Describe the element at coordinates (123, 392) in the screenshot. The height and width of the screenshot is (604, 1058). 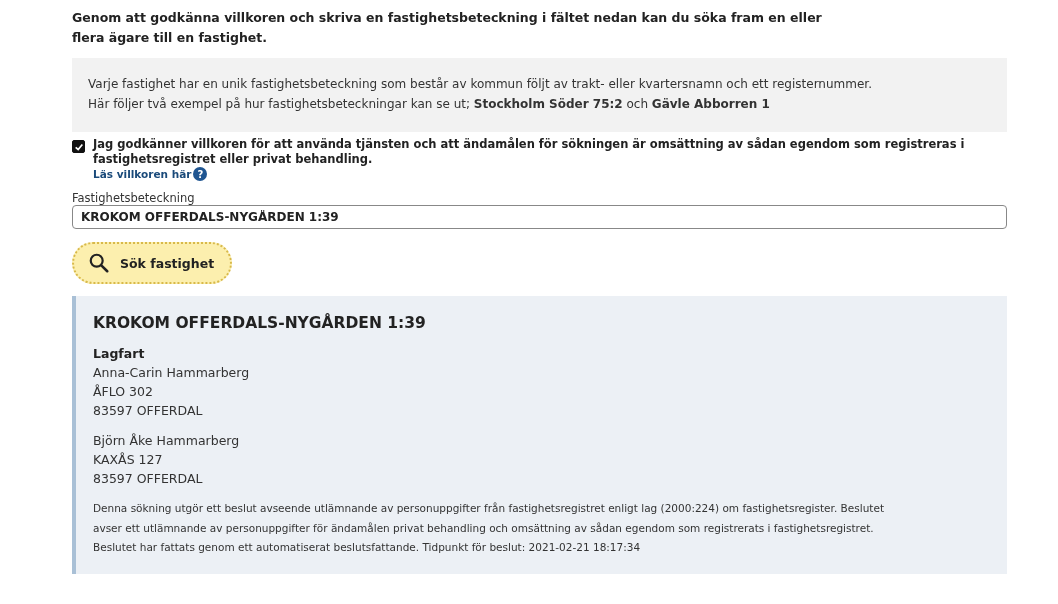
I see `owner-line: ÅFLO 302` at that location.